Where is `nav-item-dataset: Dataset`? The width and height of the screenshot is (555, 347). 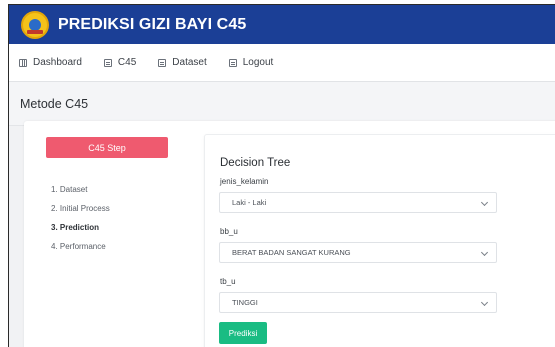
nav-item-dataset: Dataset is located at coordinates (182, 62).